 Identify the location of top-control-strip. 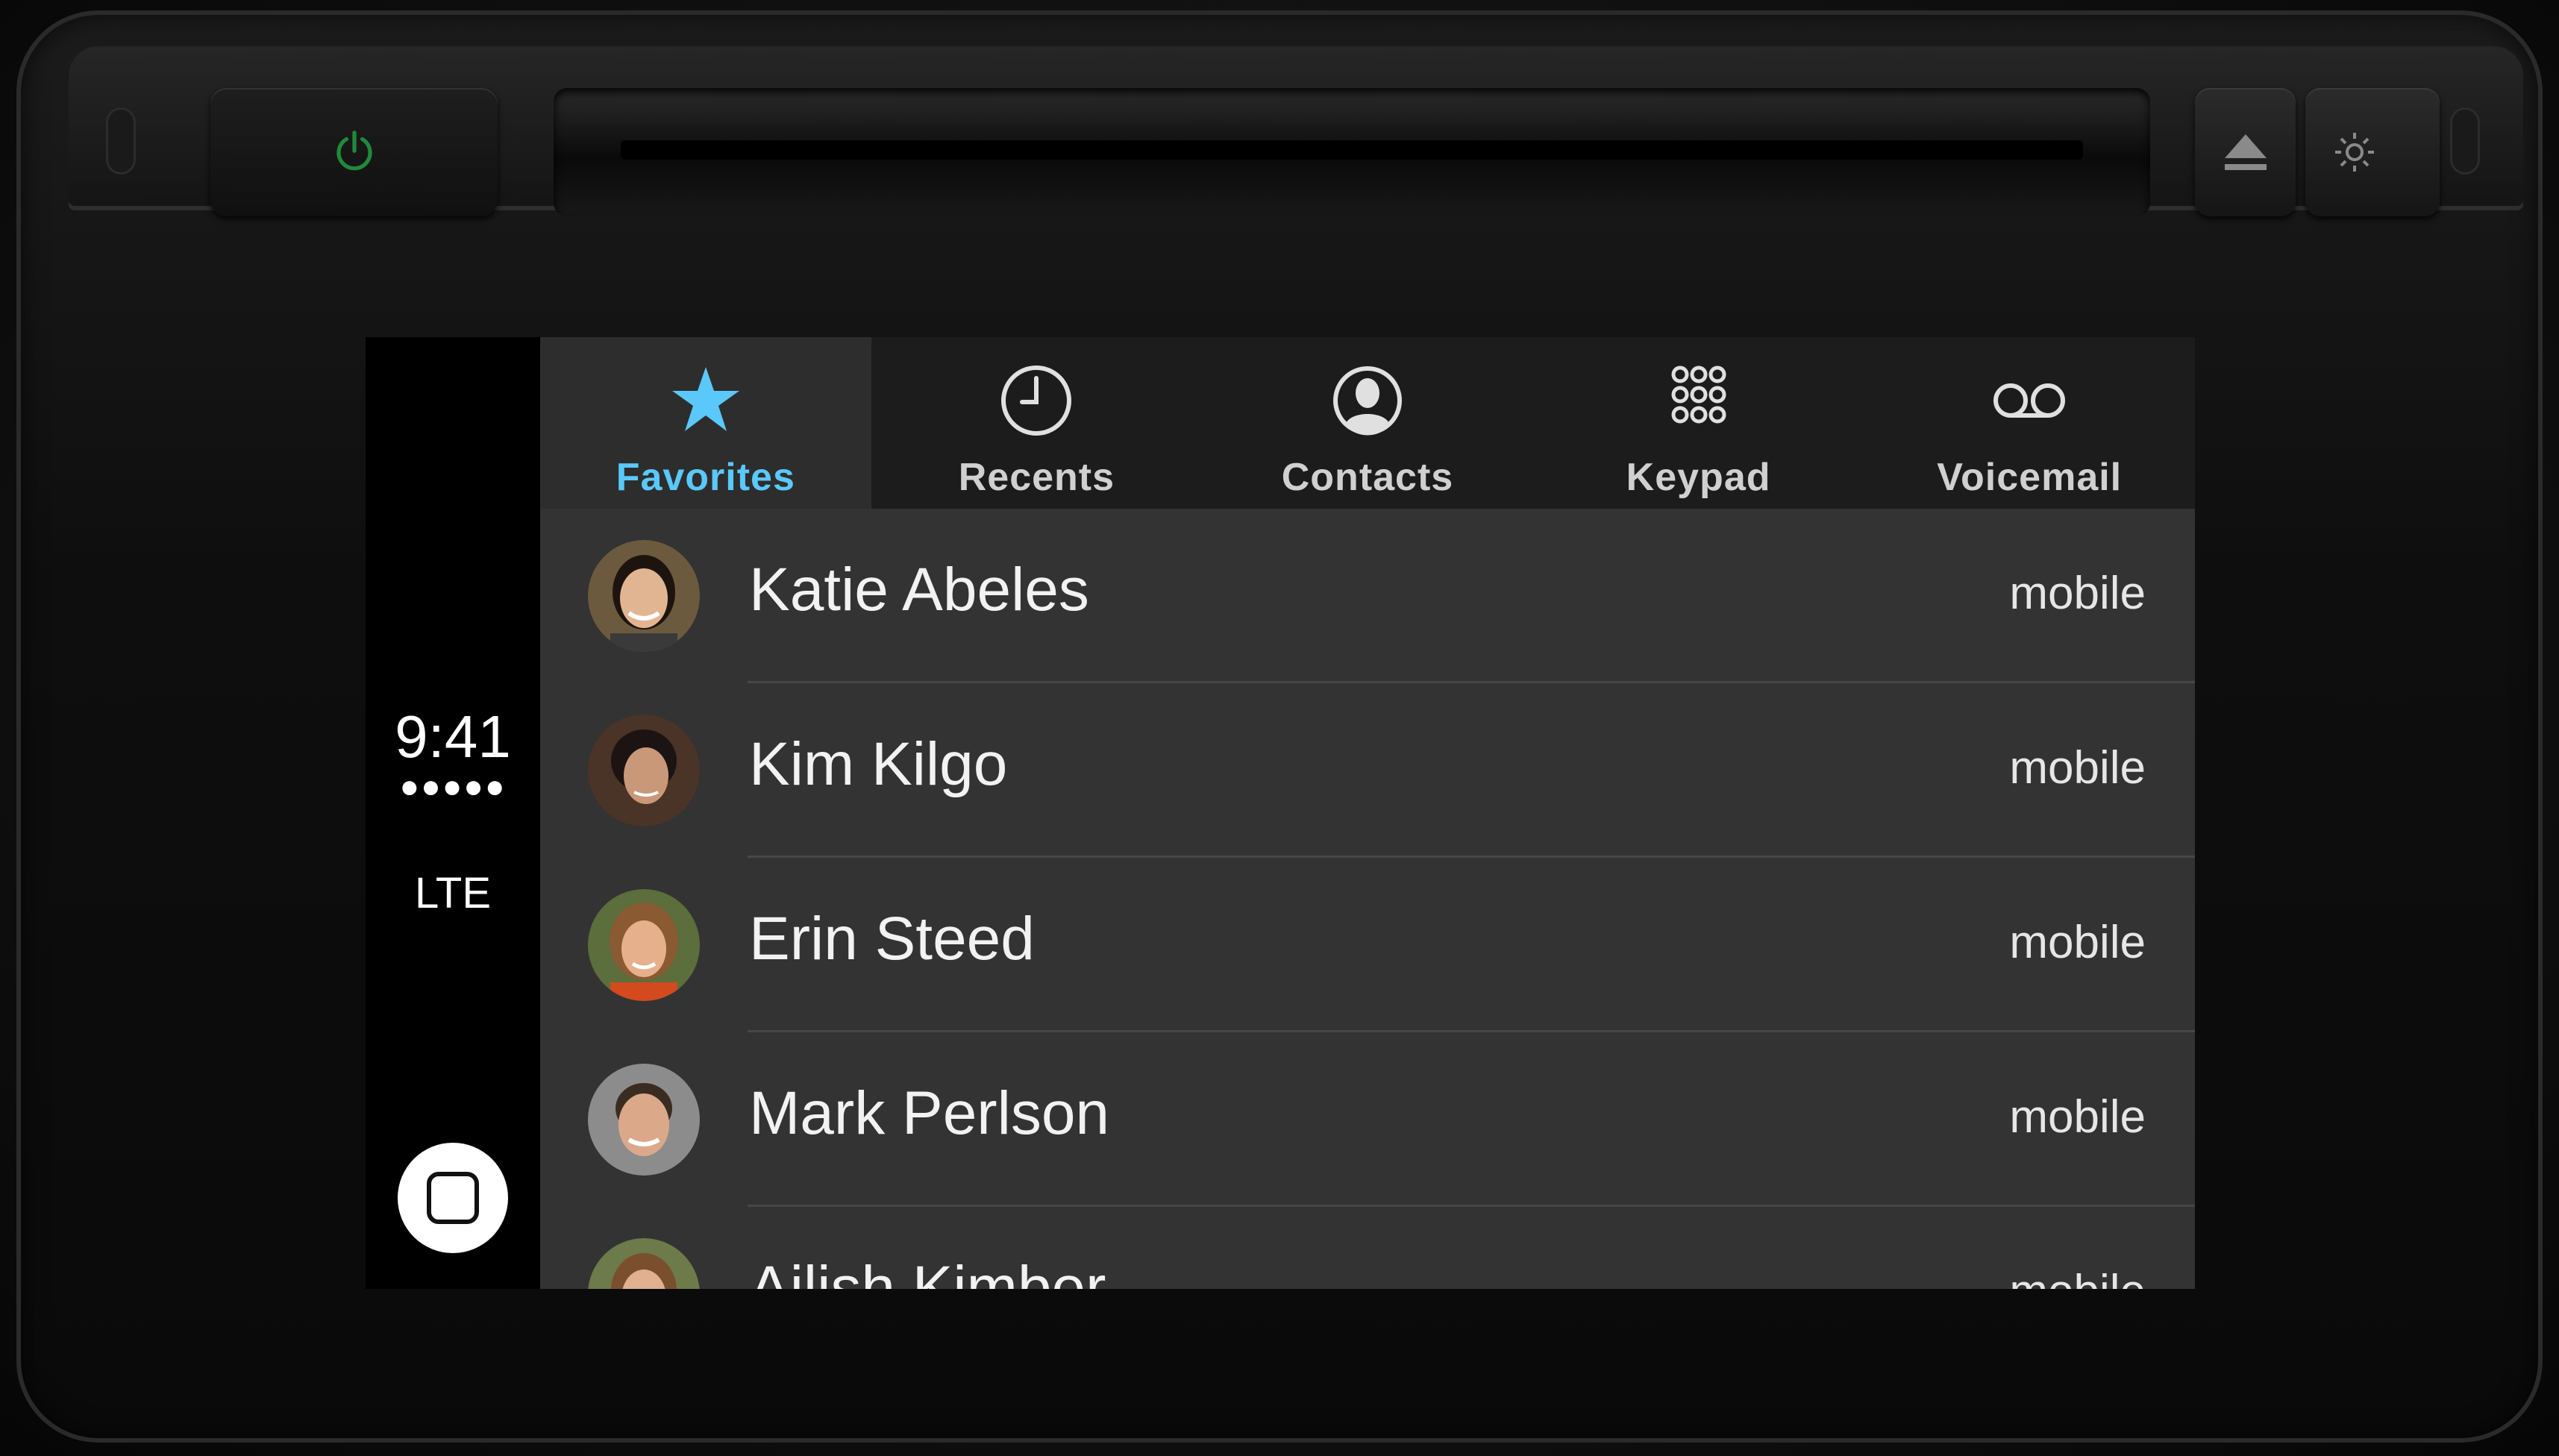
(1296, 131).